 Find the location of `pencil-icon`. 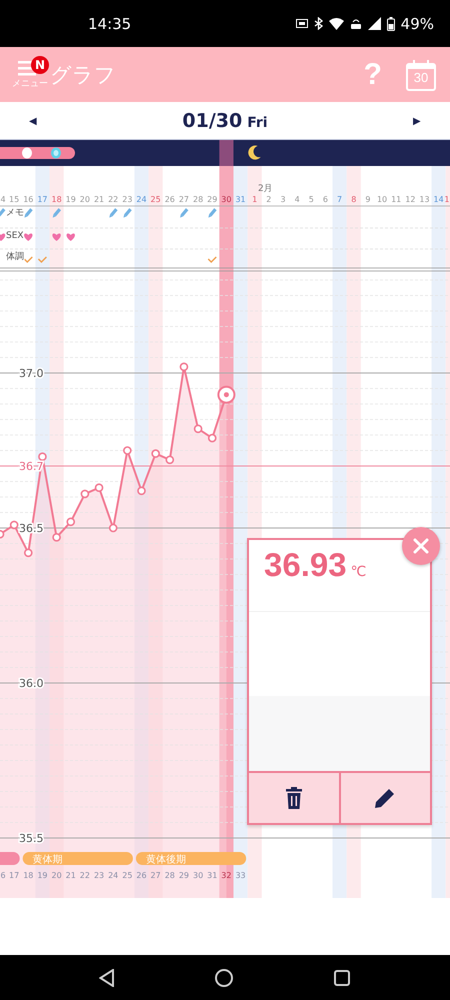

pencil-icon is located at coordinates (385, 798).